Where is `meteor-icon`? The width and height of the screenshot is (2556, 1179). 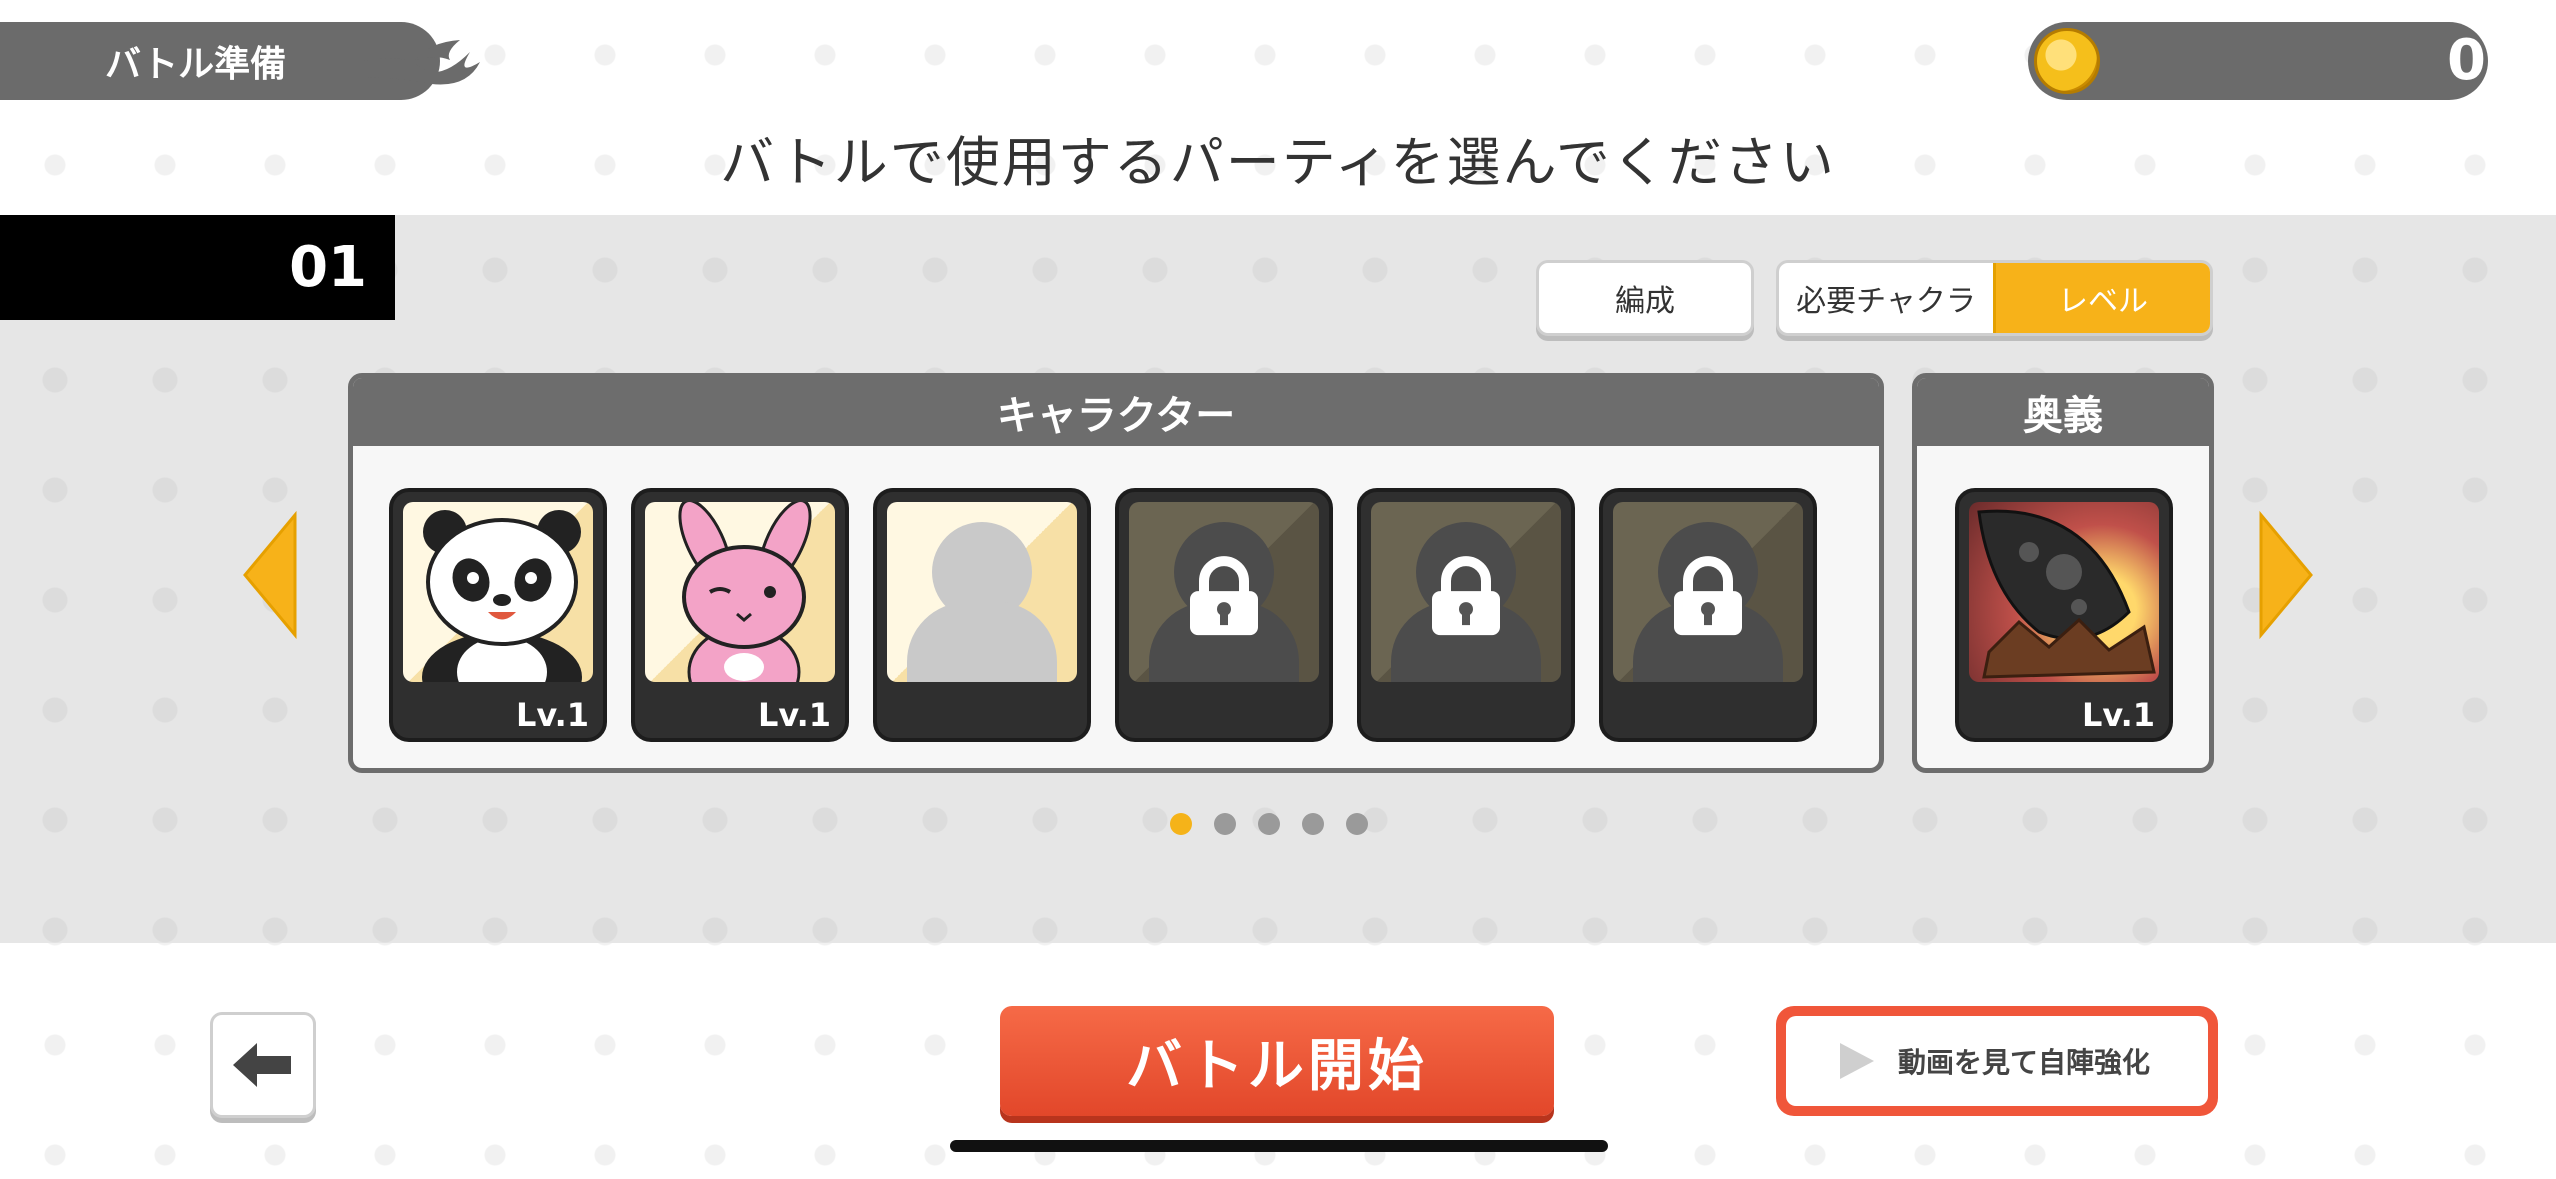
meteor-icon is located at coordinates (2066, 594).